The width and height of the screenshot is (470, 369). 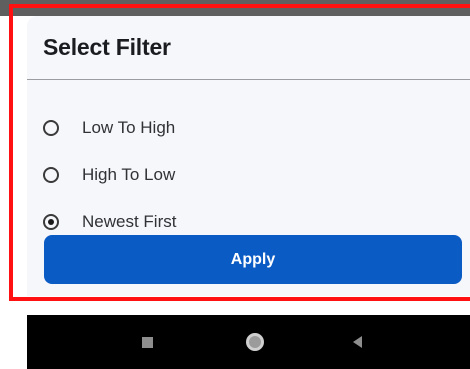 I want to click on home-circle-icon, so click(x=255, y=342).